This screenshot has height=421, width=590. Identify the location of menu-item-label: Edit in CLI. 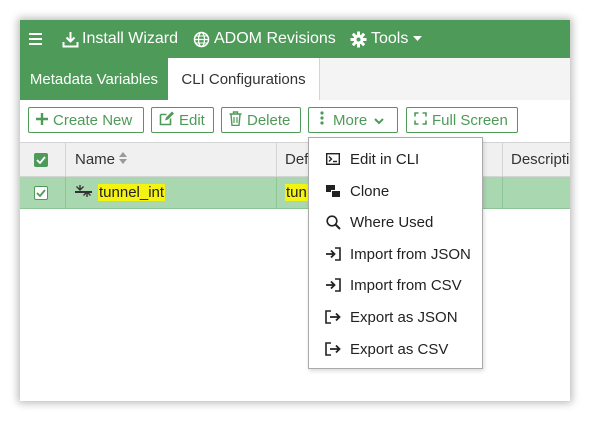
(385, 159).